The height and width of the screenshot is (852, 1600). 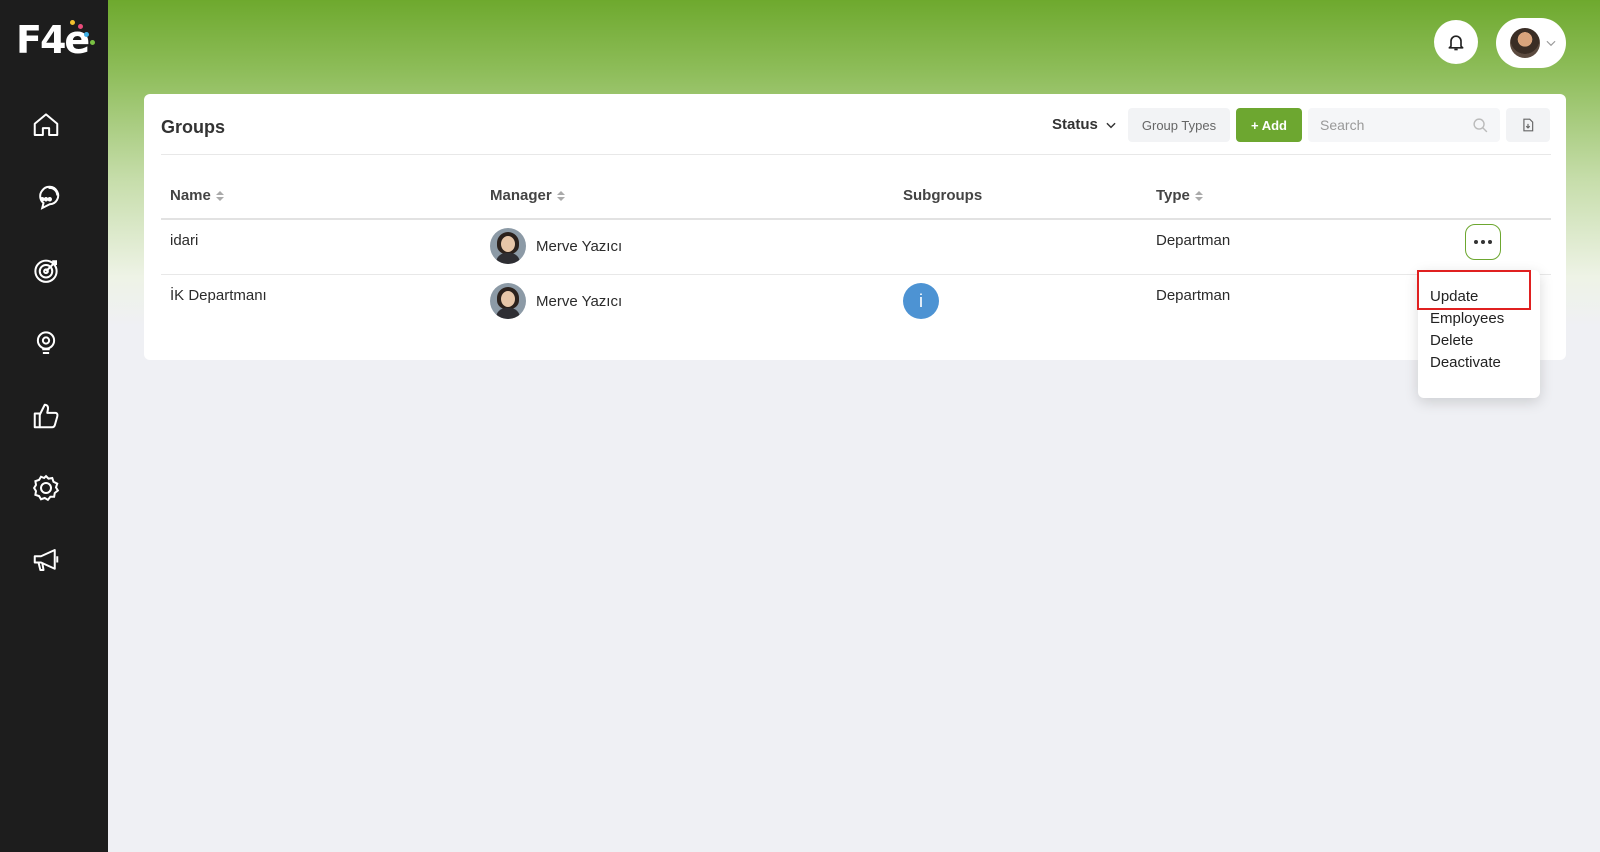 I want to click on megaphone-icon, so click(x=46, y=560).